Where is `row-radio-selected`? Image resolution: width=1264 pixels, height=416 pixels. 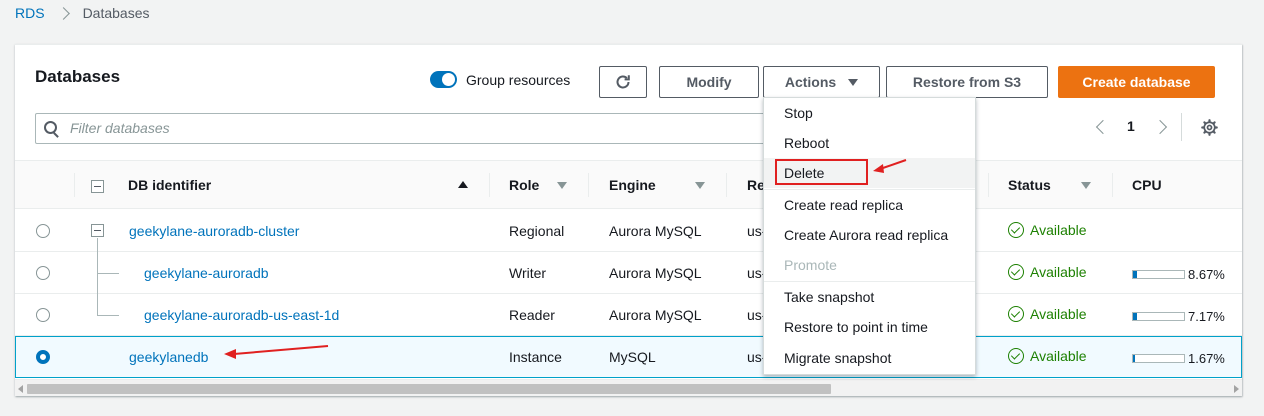 row-radio-selected is located at coordinates (43, 357).